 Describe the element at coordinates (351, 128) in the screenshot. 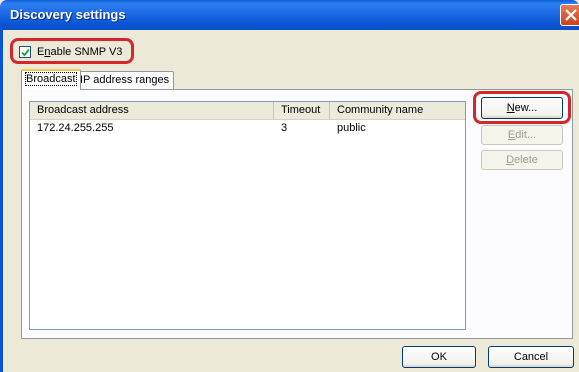

I see `cell-community-name: public` at that location.